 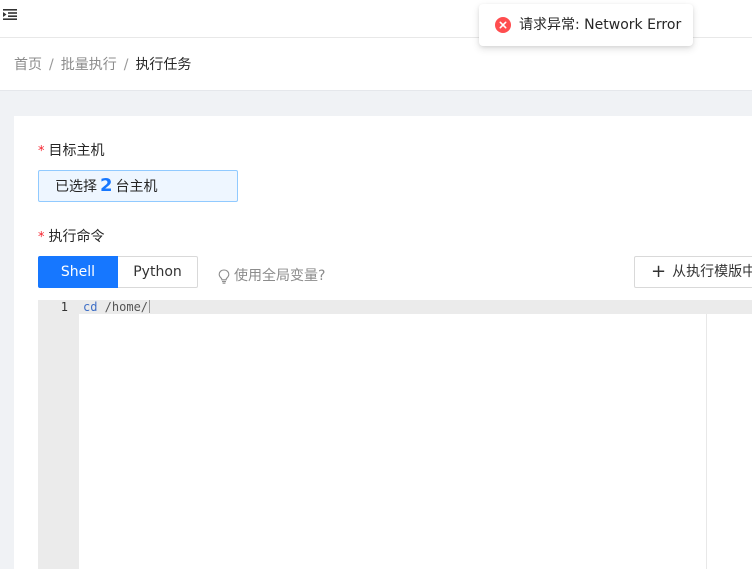 I want to click on code-line: cd /home/, so click(x=117, y=307).